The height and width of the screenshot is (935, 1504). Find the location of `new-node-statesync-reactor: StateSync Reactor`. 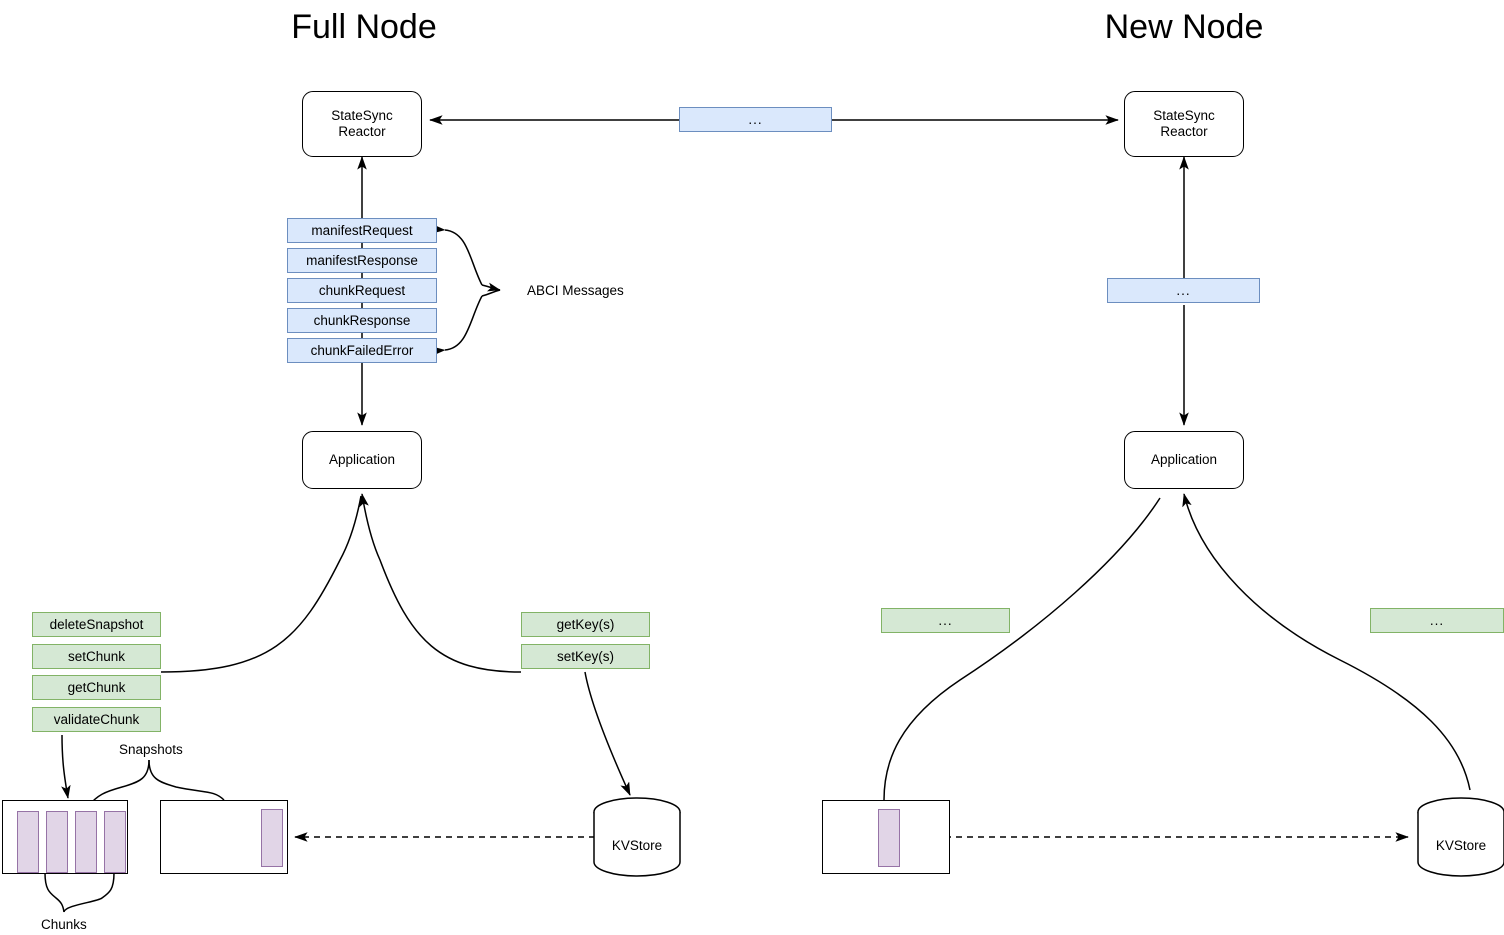

new-node-statesync-reactor: StateSync Reactor is located at coordinates (1184, 124).